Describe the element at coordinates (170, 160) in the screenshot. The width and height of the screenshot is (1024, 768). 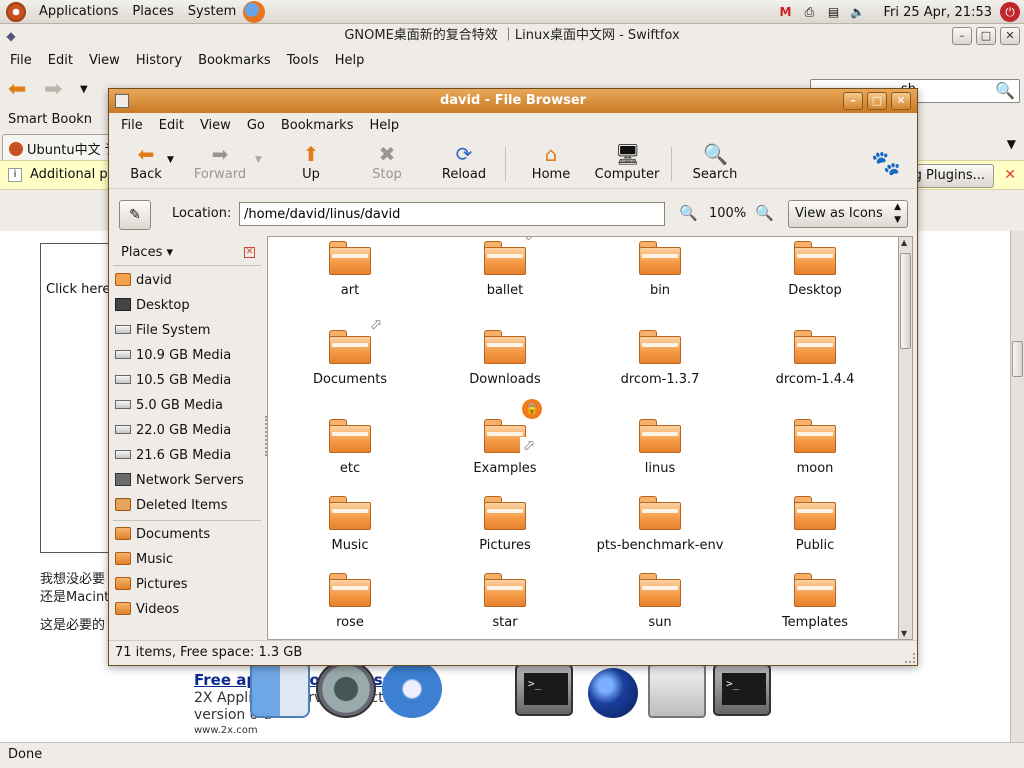
I see `back-history-dropdown-icon: ▼` at that location.